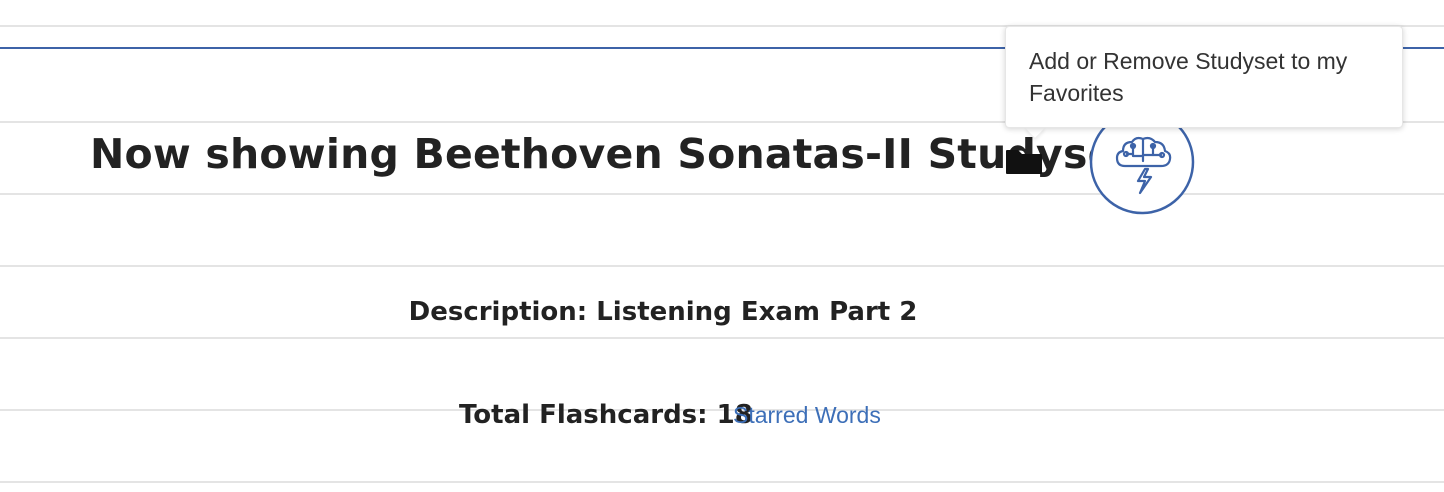  Describe the element at coordinates (807, 415) in the screenshot. I see `starred-words-link: Starred Words` at that location.